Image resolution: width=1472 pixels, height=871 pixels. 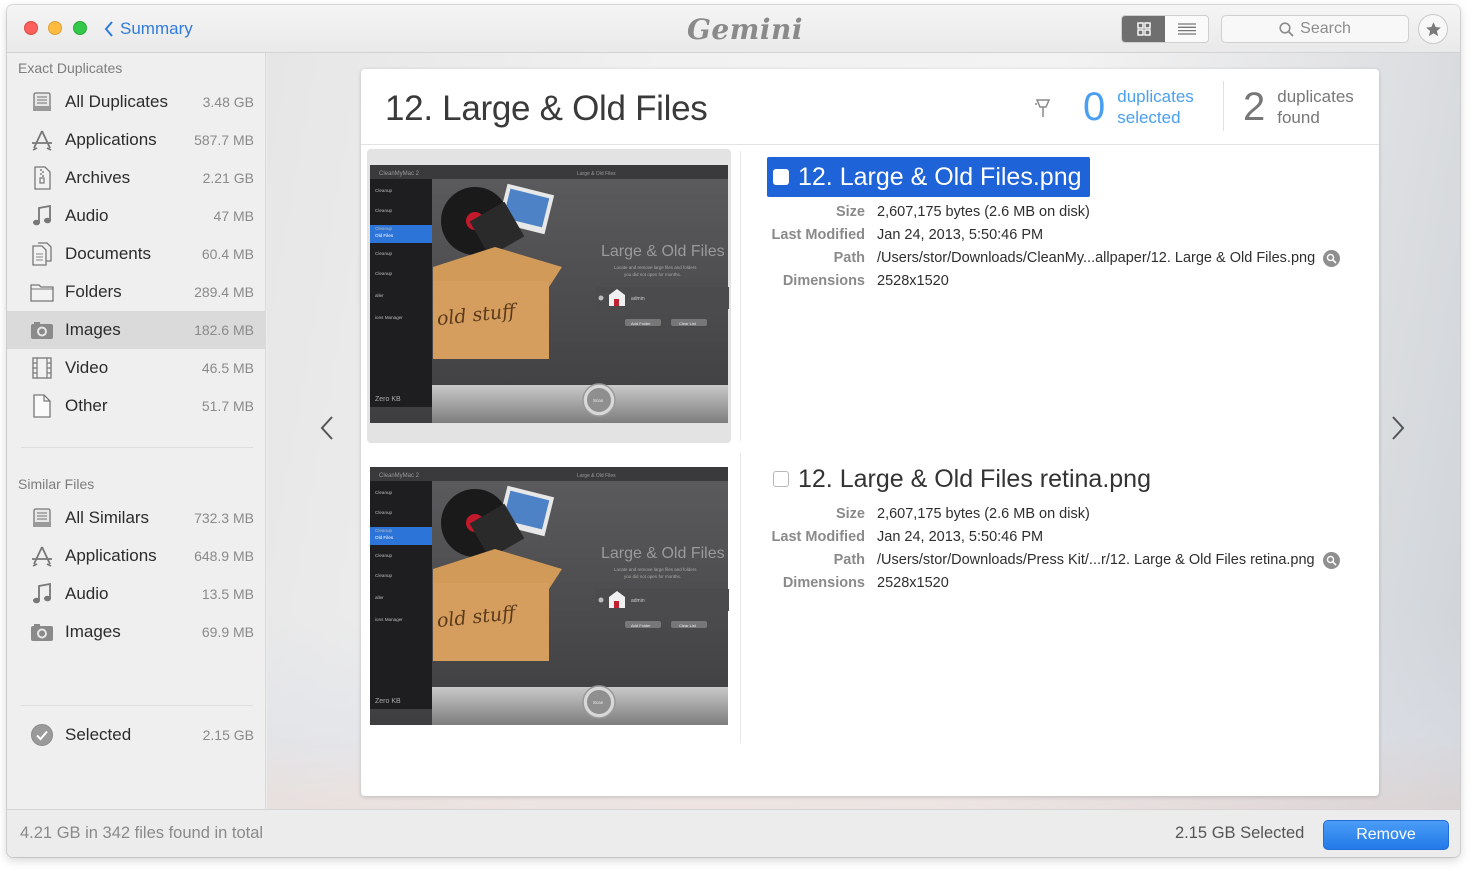 I want to click on magnifier-icon, so click(x=1331, y=560).